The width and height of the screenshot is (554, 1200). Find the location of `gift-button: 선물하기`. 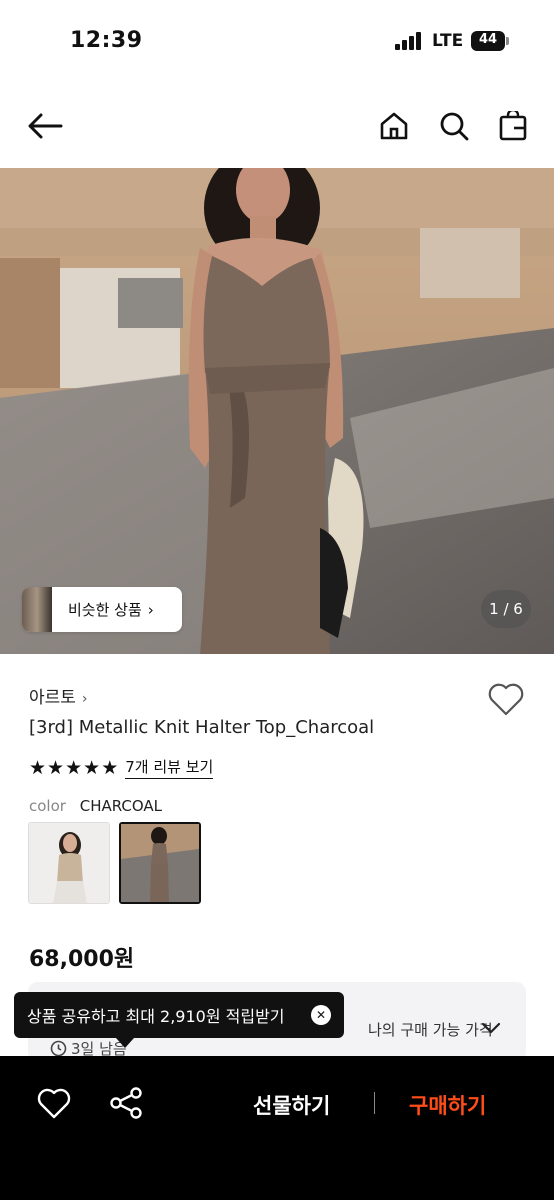

gift-button: 선물하기 is located at coordinates (291, 1105).